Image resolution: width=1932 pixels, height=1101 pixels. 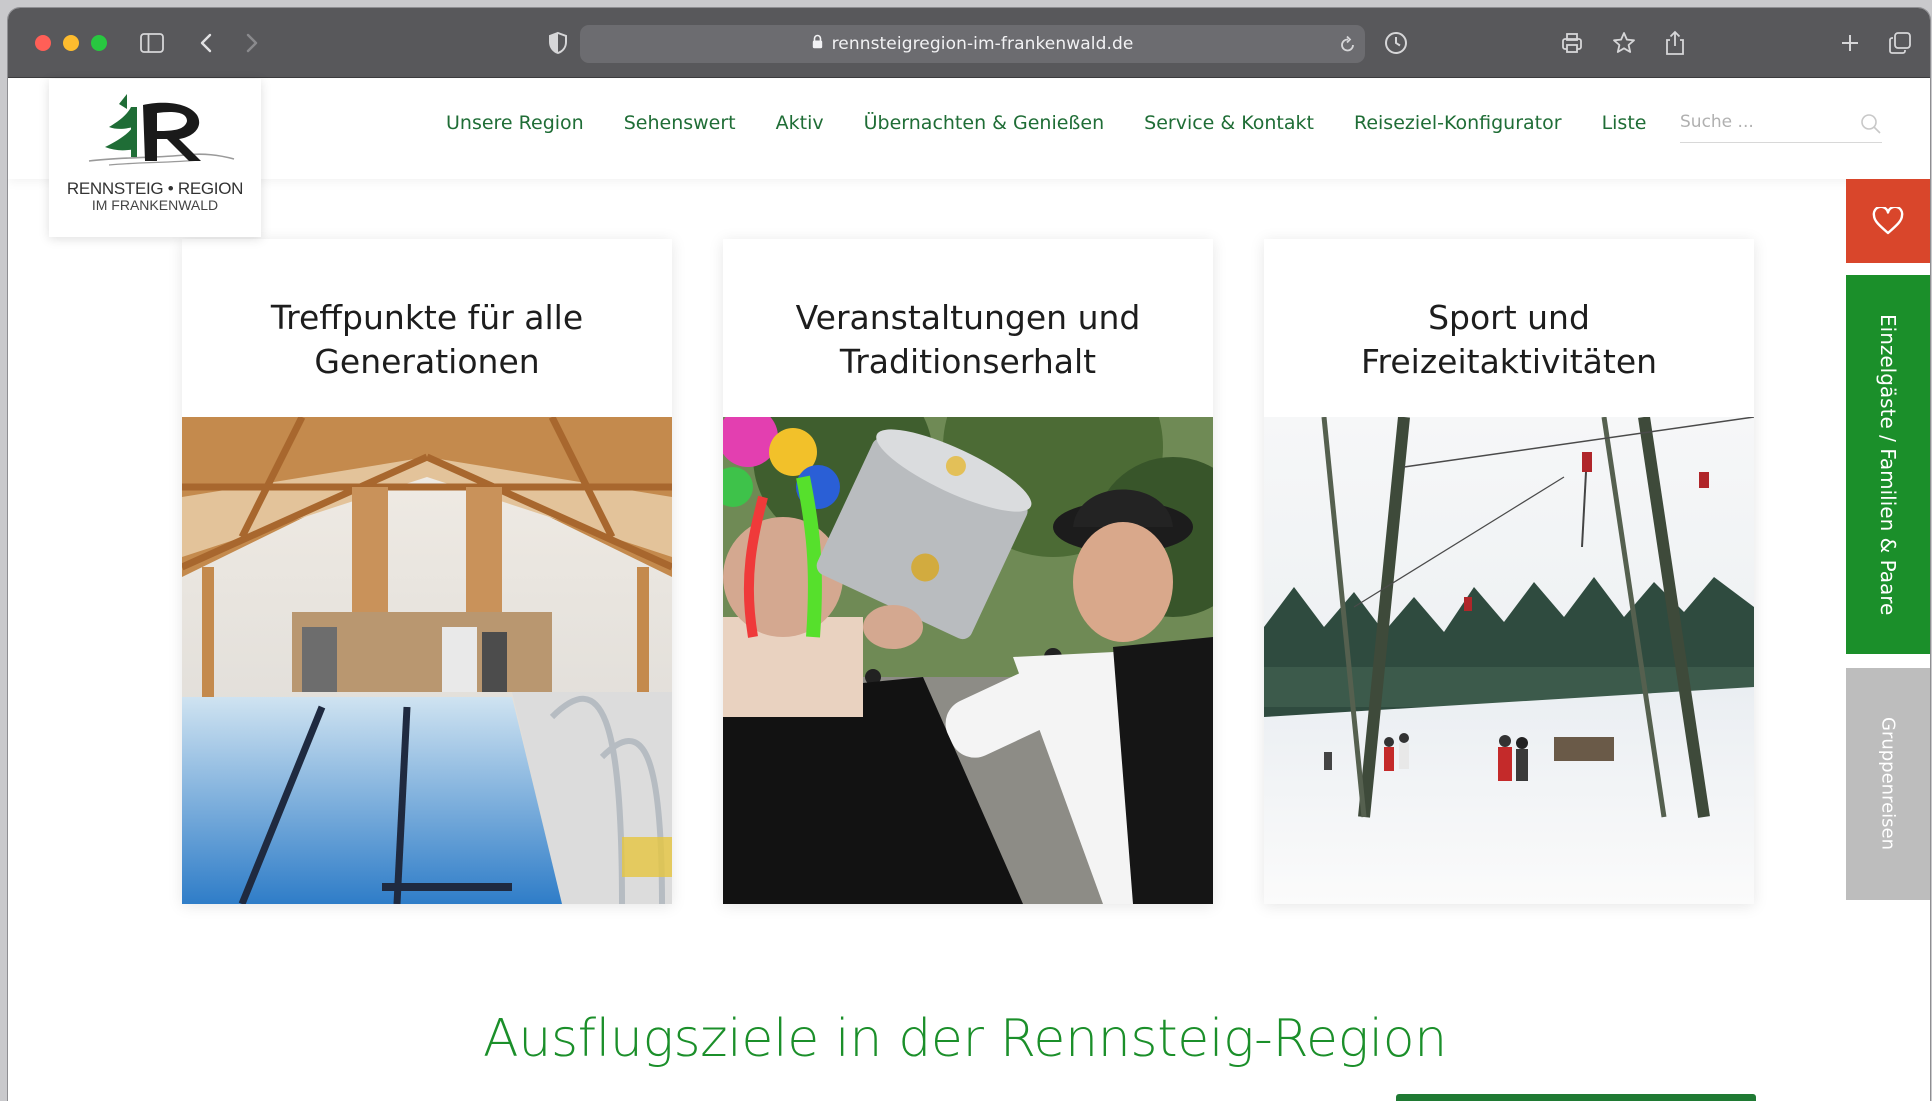 I want to click on browser-toolbar: rennsteigregion-im-frankenwald.de, so click(x=969, y=43).